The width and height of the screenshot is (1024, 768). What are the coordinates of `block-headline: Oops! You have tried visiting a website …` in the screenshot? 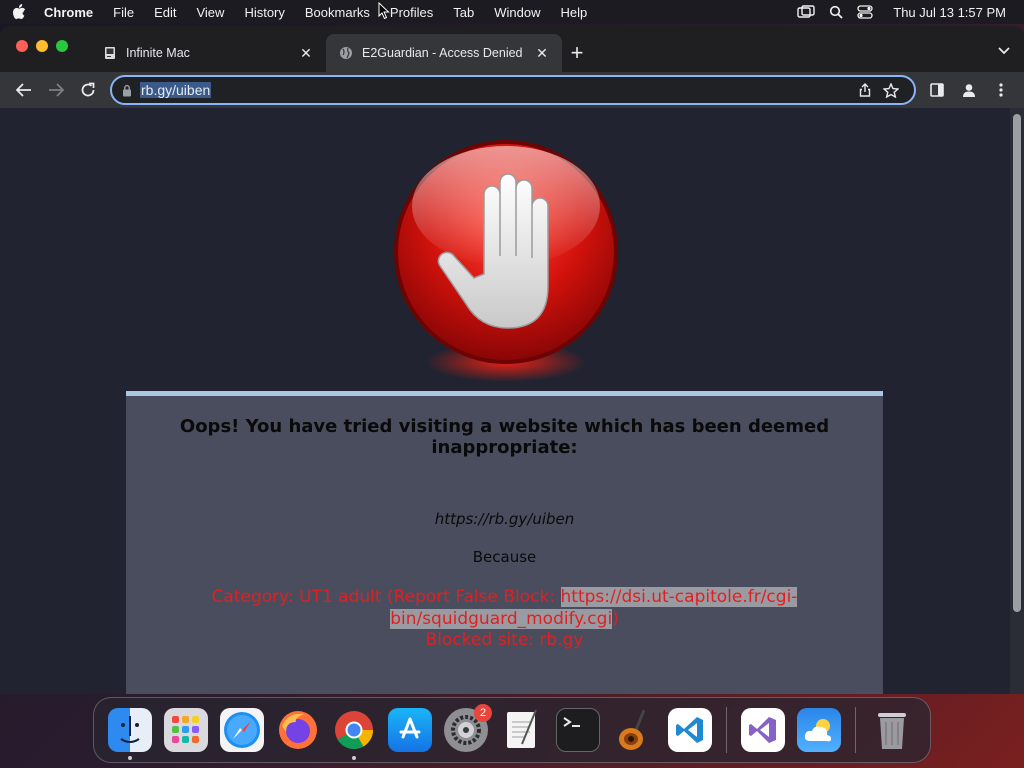 It's located at (504, 437).